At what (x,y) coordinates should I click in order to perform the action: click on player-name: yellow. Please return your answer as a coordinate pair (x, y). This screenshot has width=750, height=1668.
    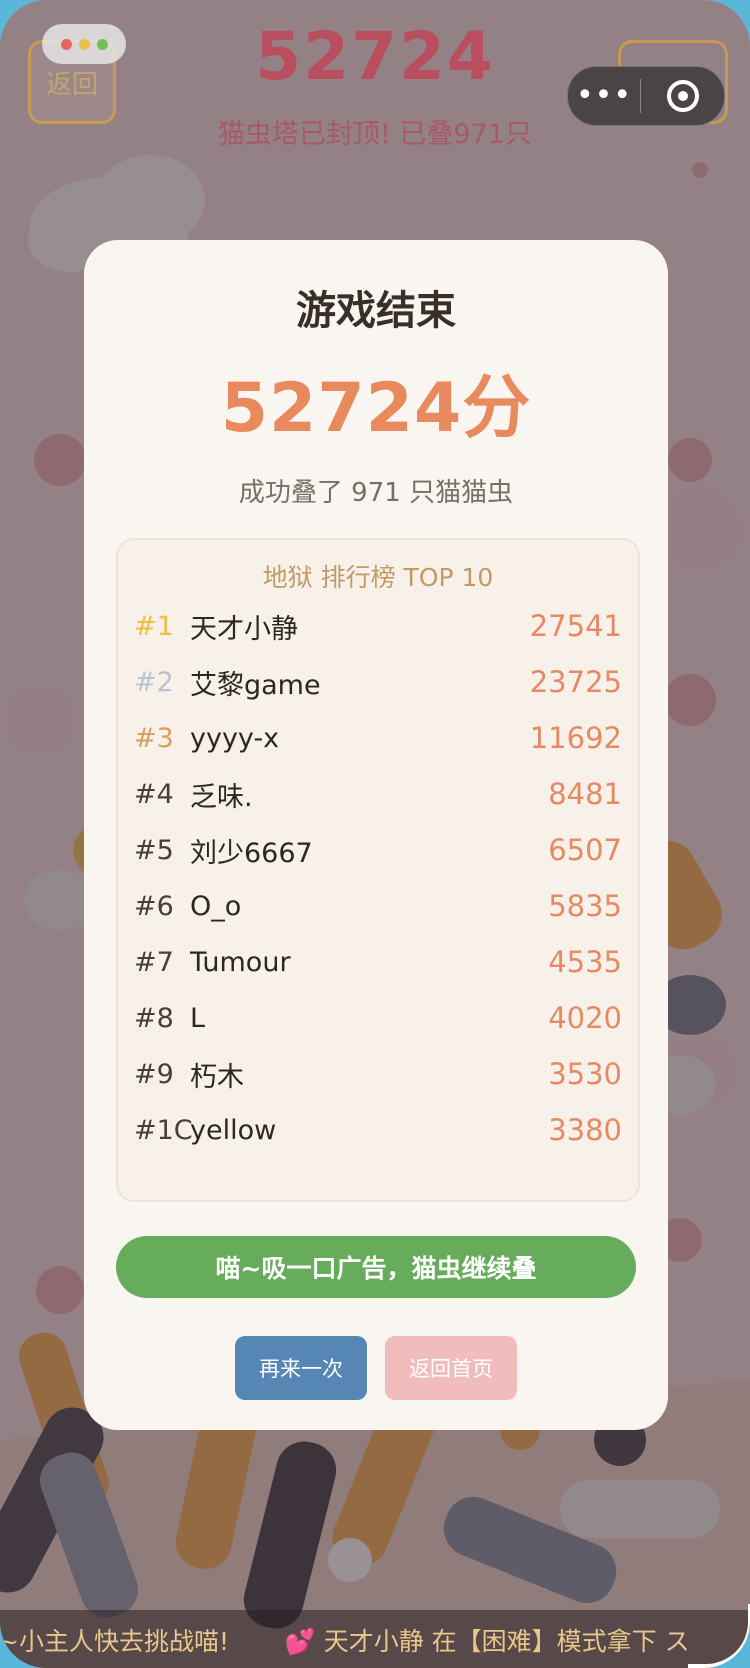
    Looking at the image, I should click on (233, 1130).